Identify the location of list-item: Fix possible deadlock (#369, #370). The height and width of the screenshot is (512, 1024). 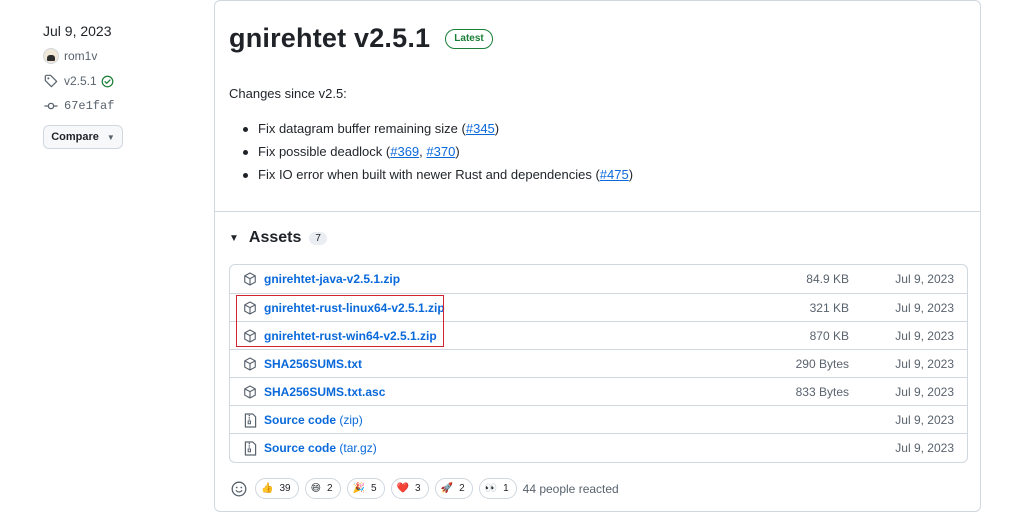
(599, 154).